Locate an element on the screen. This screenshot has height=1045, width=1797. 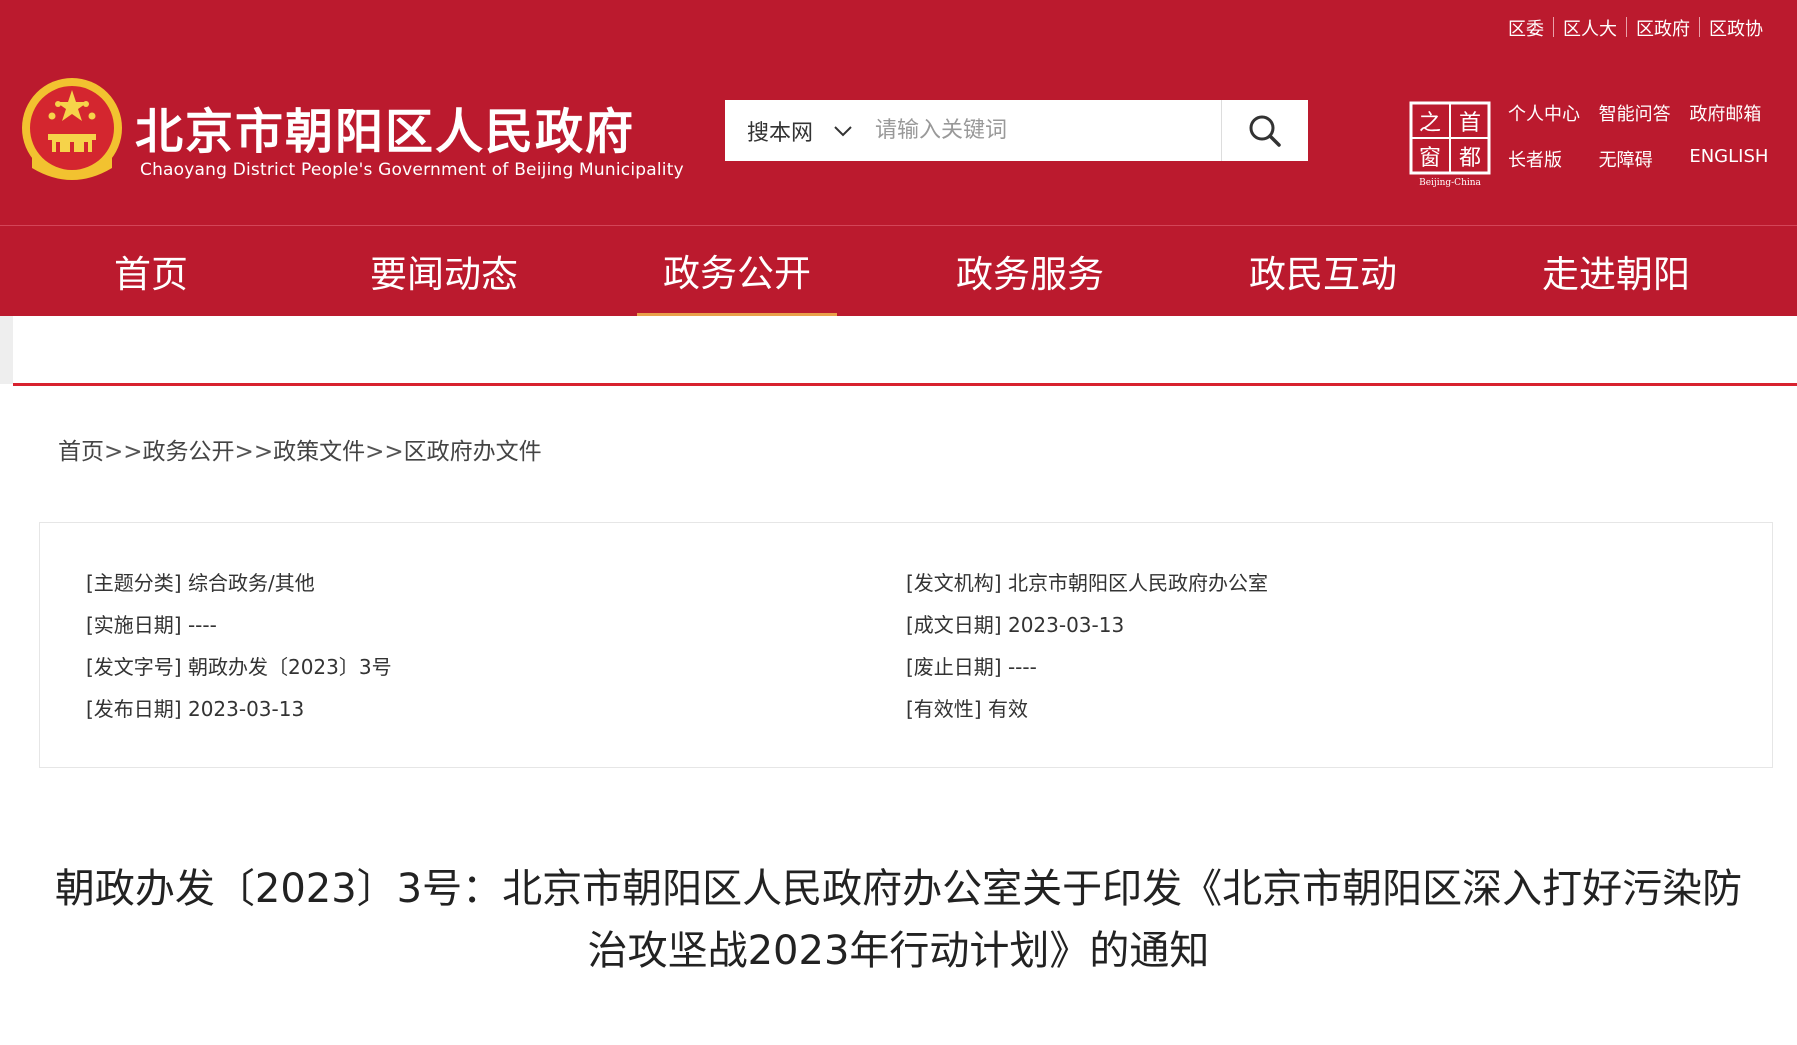
meta-value-document-number: 朝政办发〔2023〕3号 is located at coordinates (289, 667).